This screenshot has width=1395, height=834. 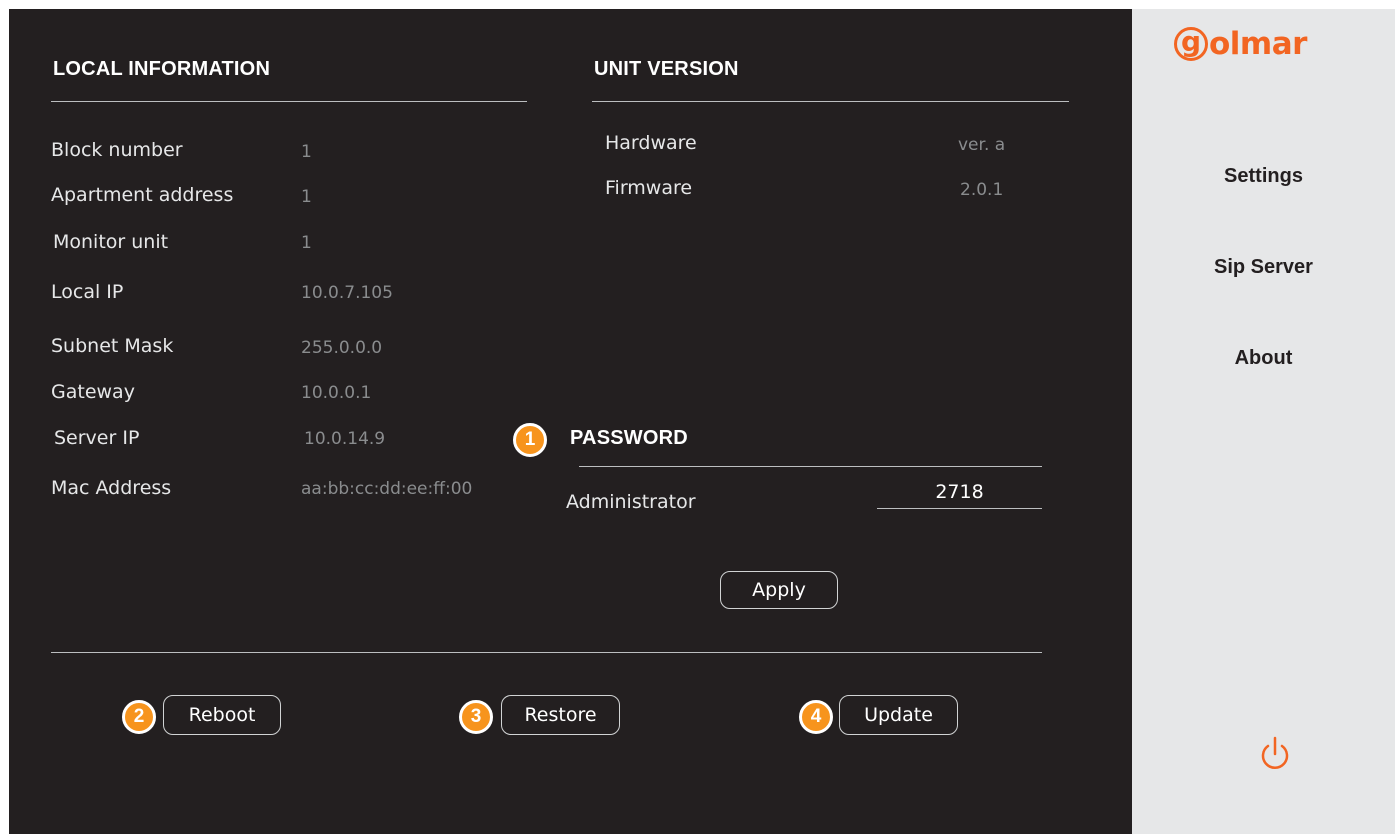 What do you see at coordinates (97, 438) in the screenshot?
I see `server-ip-label: Server IP` at bounding box center [97, 438].